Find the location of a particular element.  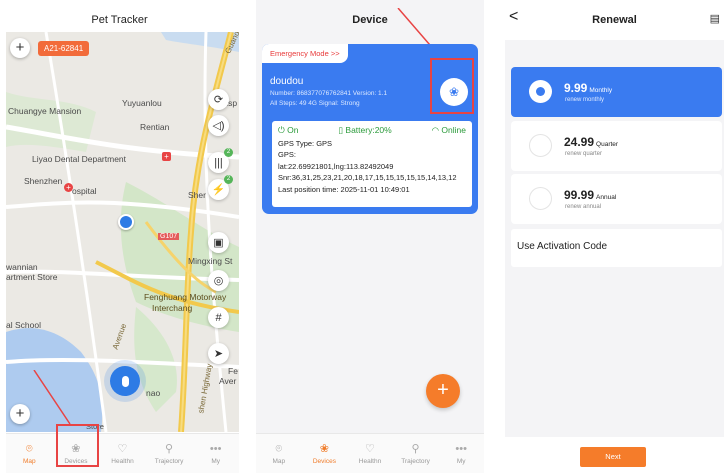

map-label: wannian is located at coordinates (22, 267).